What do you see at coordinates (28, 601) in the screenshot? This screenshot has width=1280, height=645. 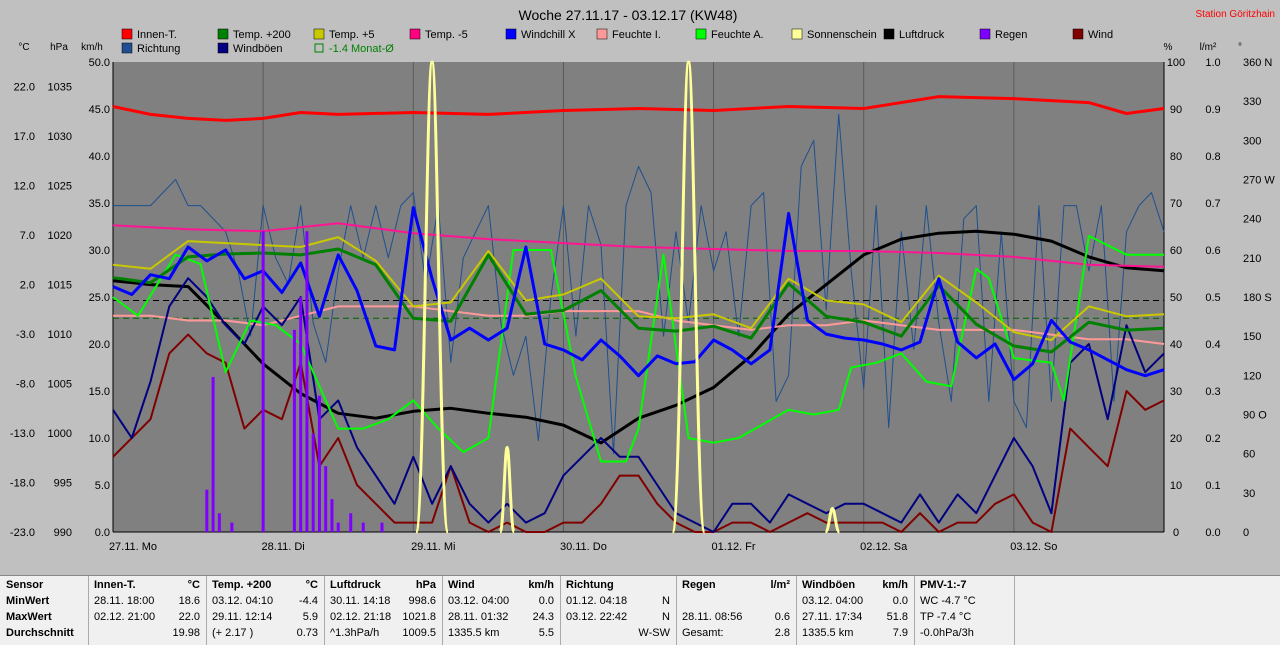 I see `stats-row-label: MinWert` at bounding box center [28, 601].